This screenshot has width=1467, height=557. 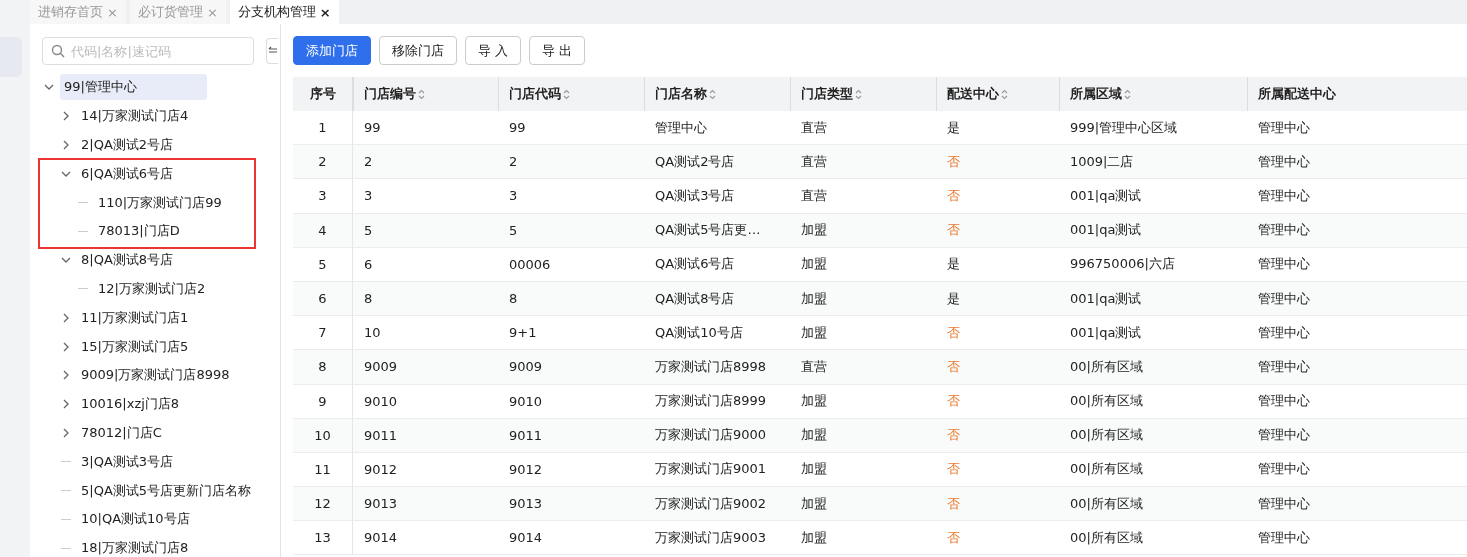 What do you see at coordinates (717, 264) in the screenshot?
I see `table-cell: QA测试6号店` at bounding box center [717, 264].